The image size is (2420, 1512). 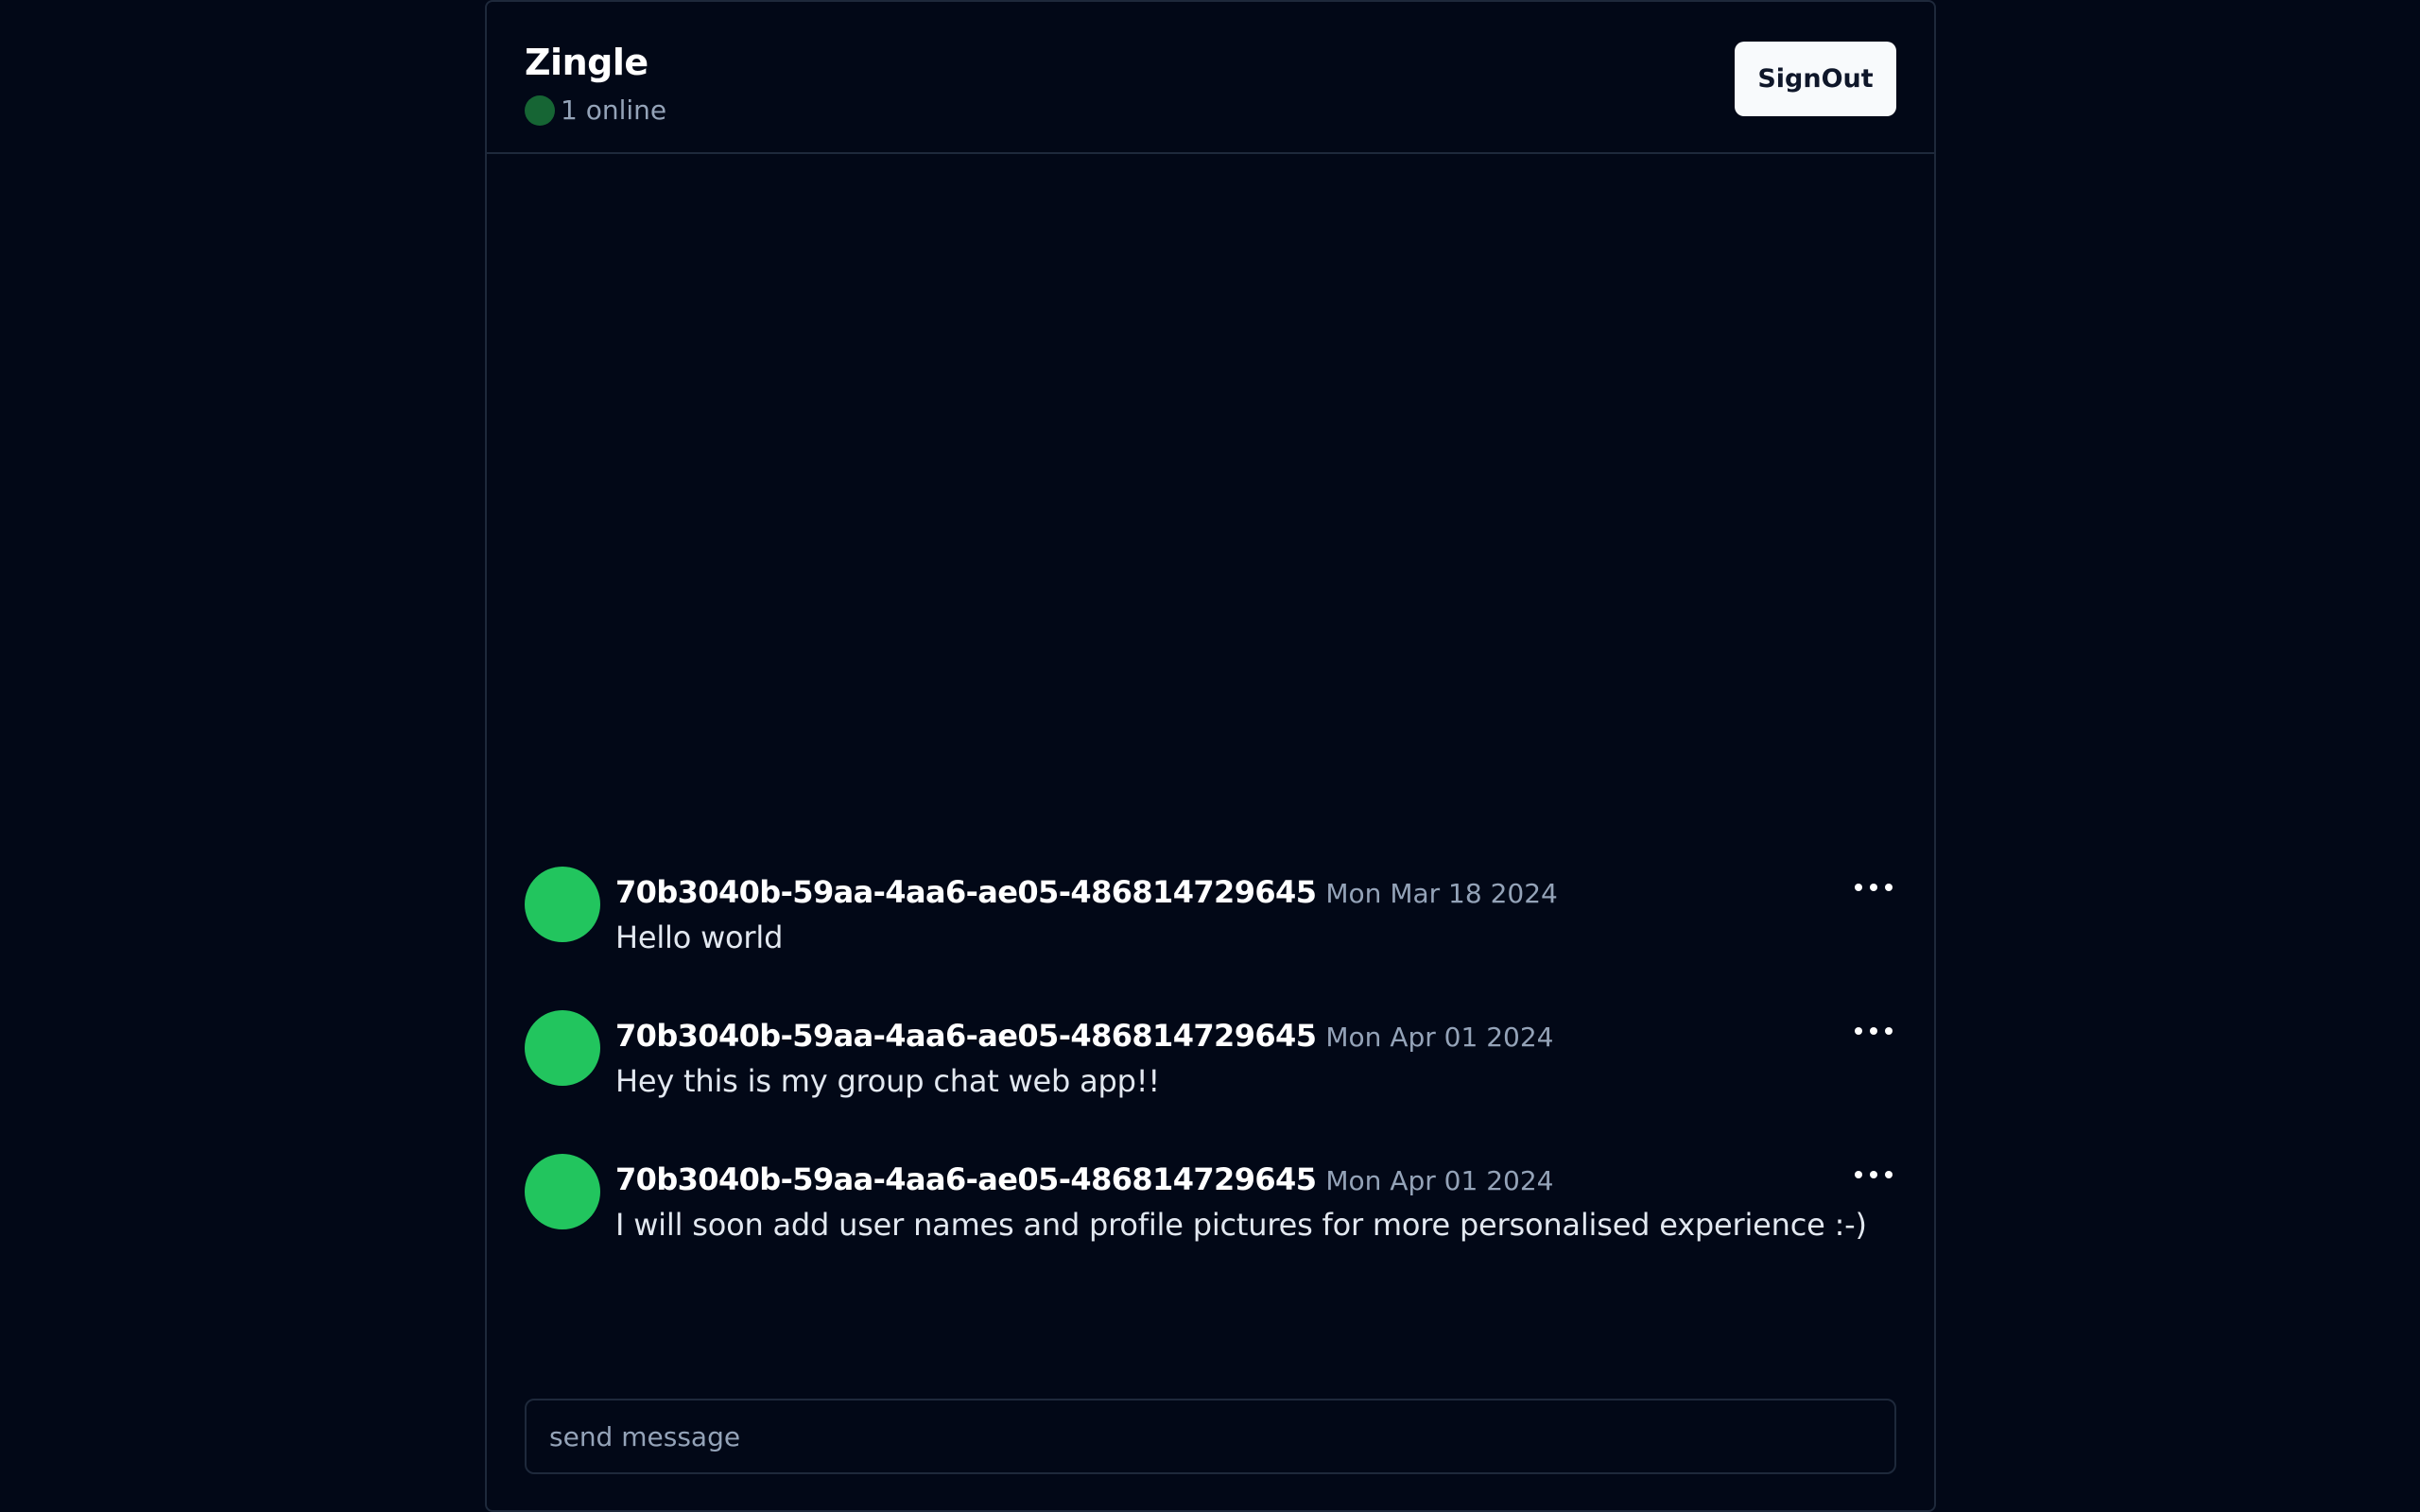 What do you see at coordinates (888, 1081) in the screenshot?
I see `message-text: Hey this is my group chat web app!!` at bounding box center [888, 1081].